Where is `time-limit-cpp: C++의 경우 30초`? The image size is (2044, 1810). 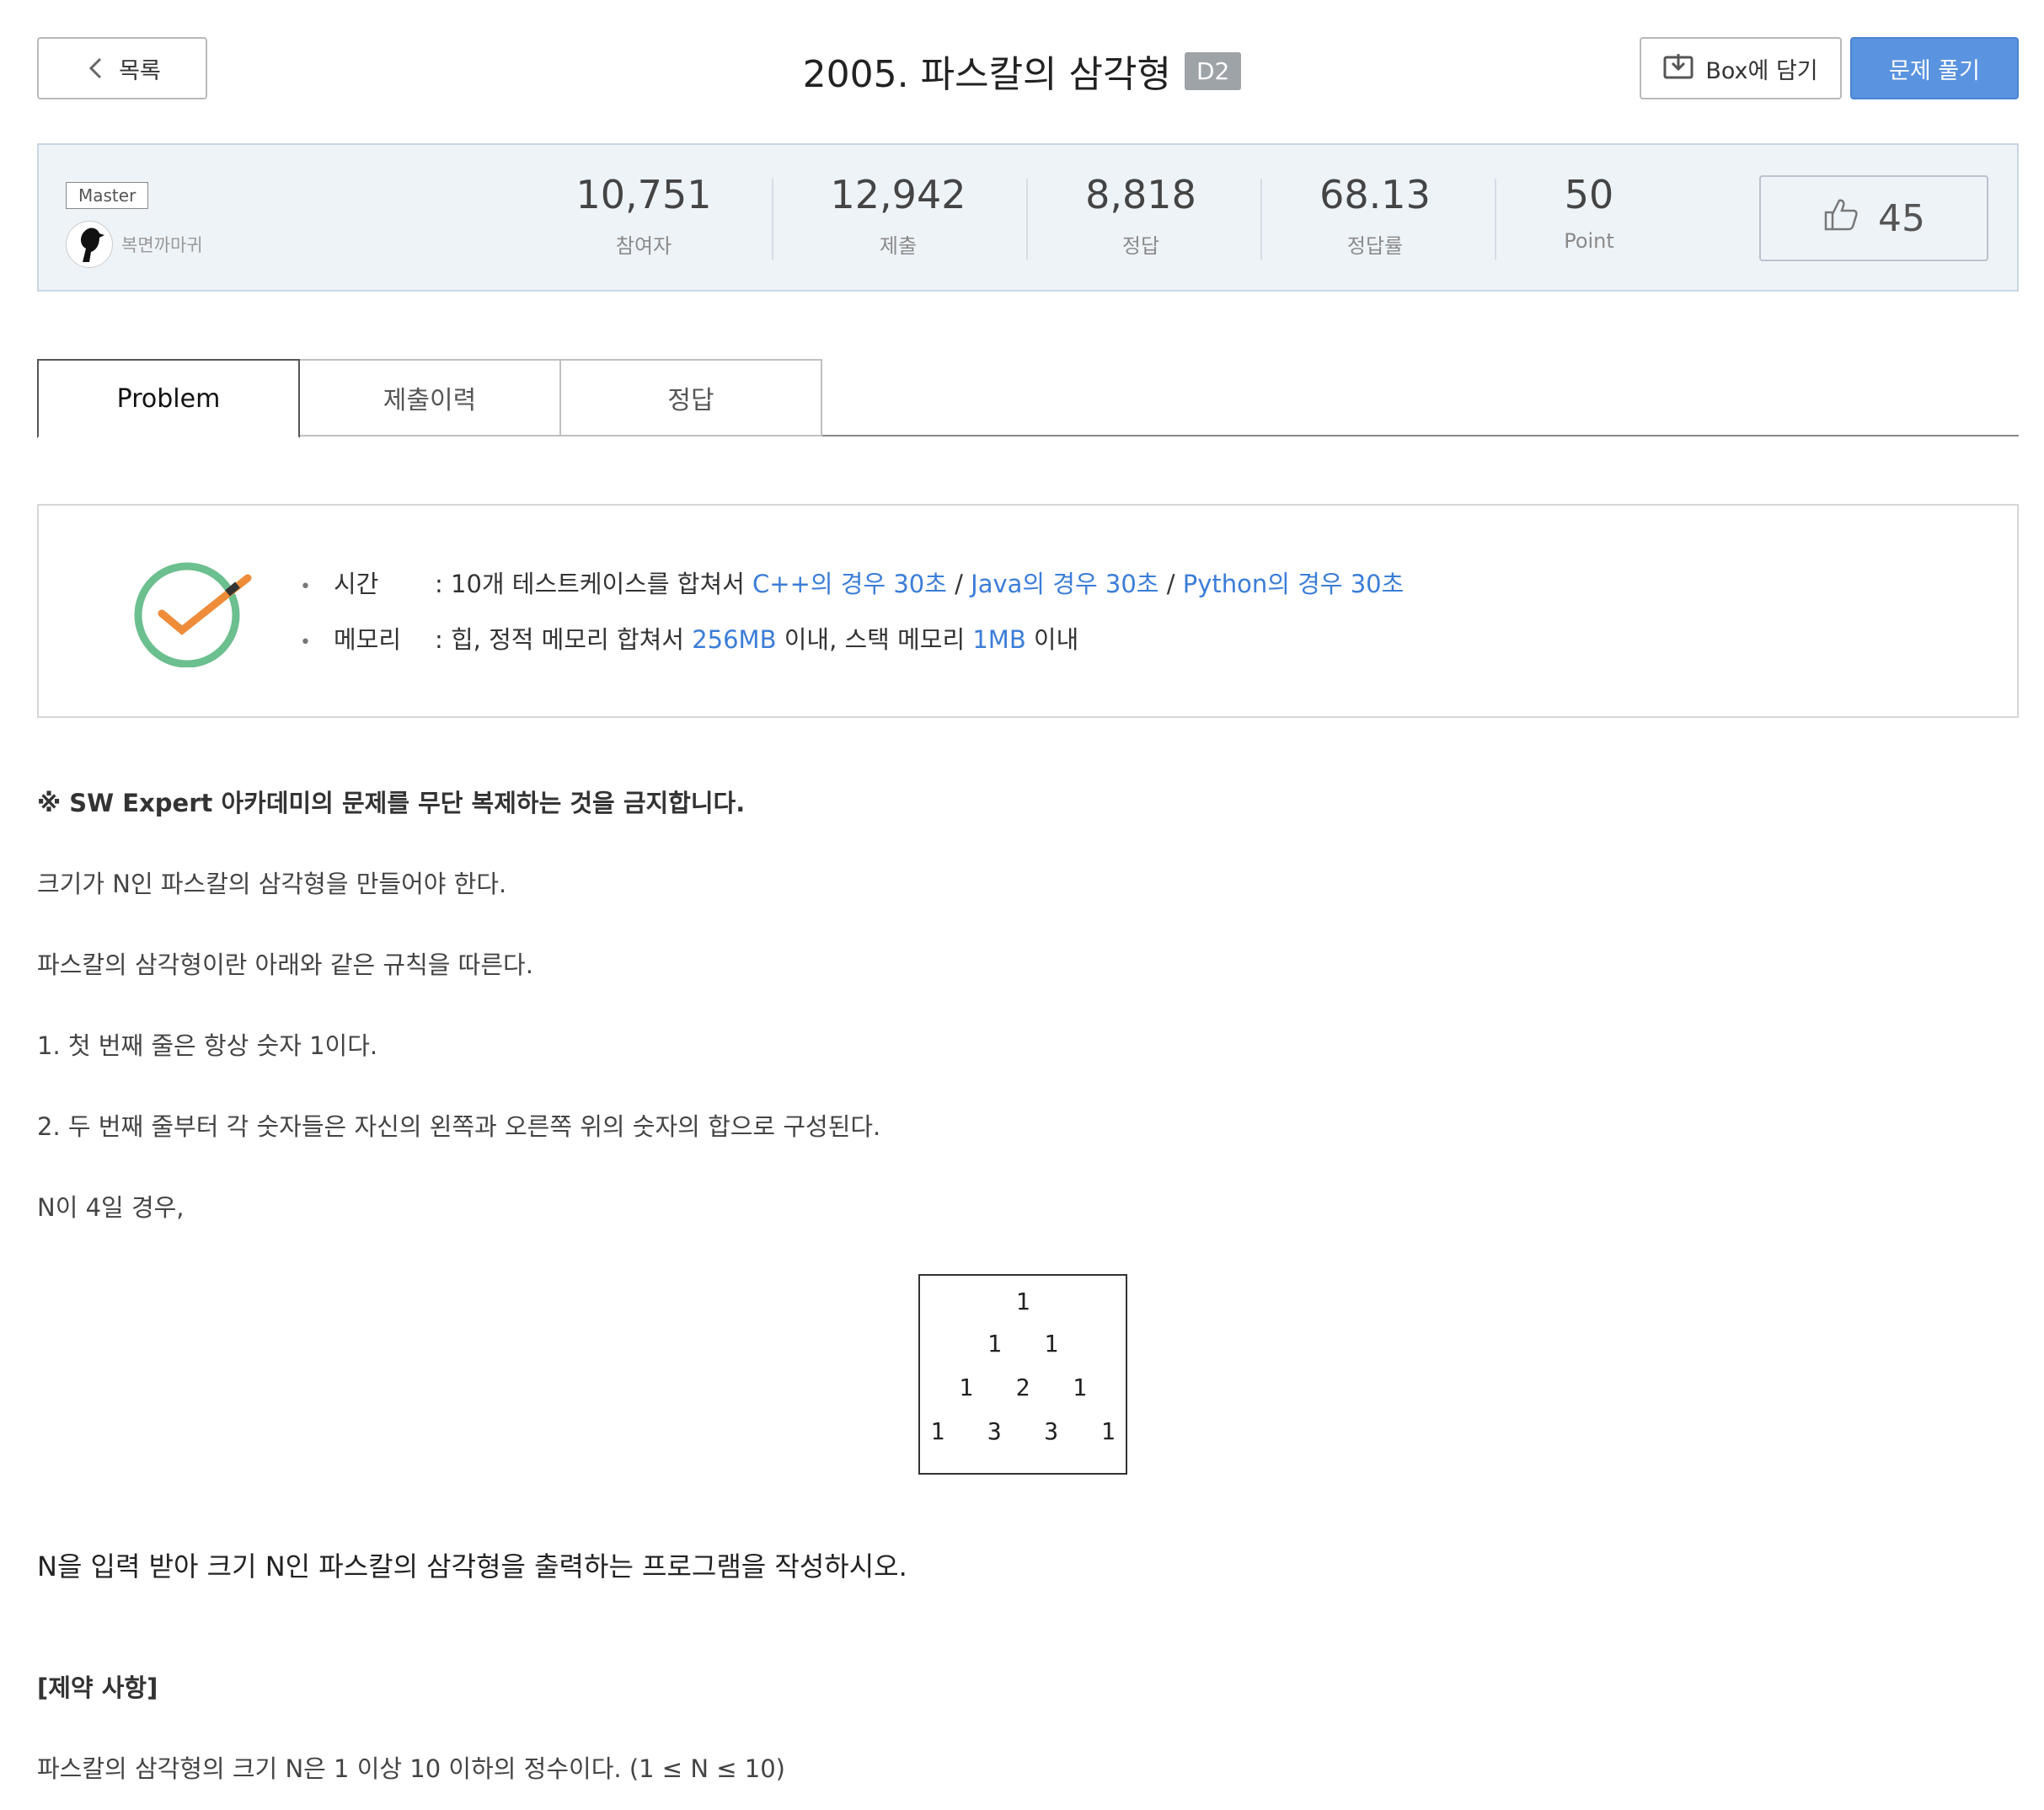
time-limit-cpp: C++의 경우 30초 is located at coordinates (849, 584).